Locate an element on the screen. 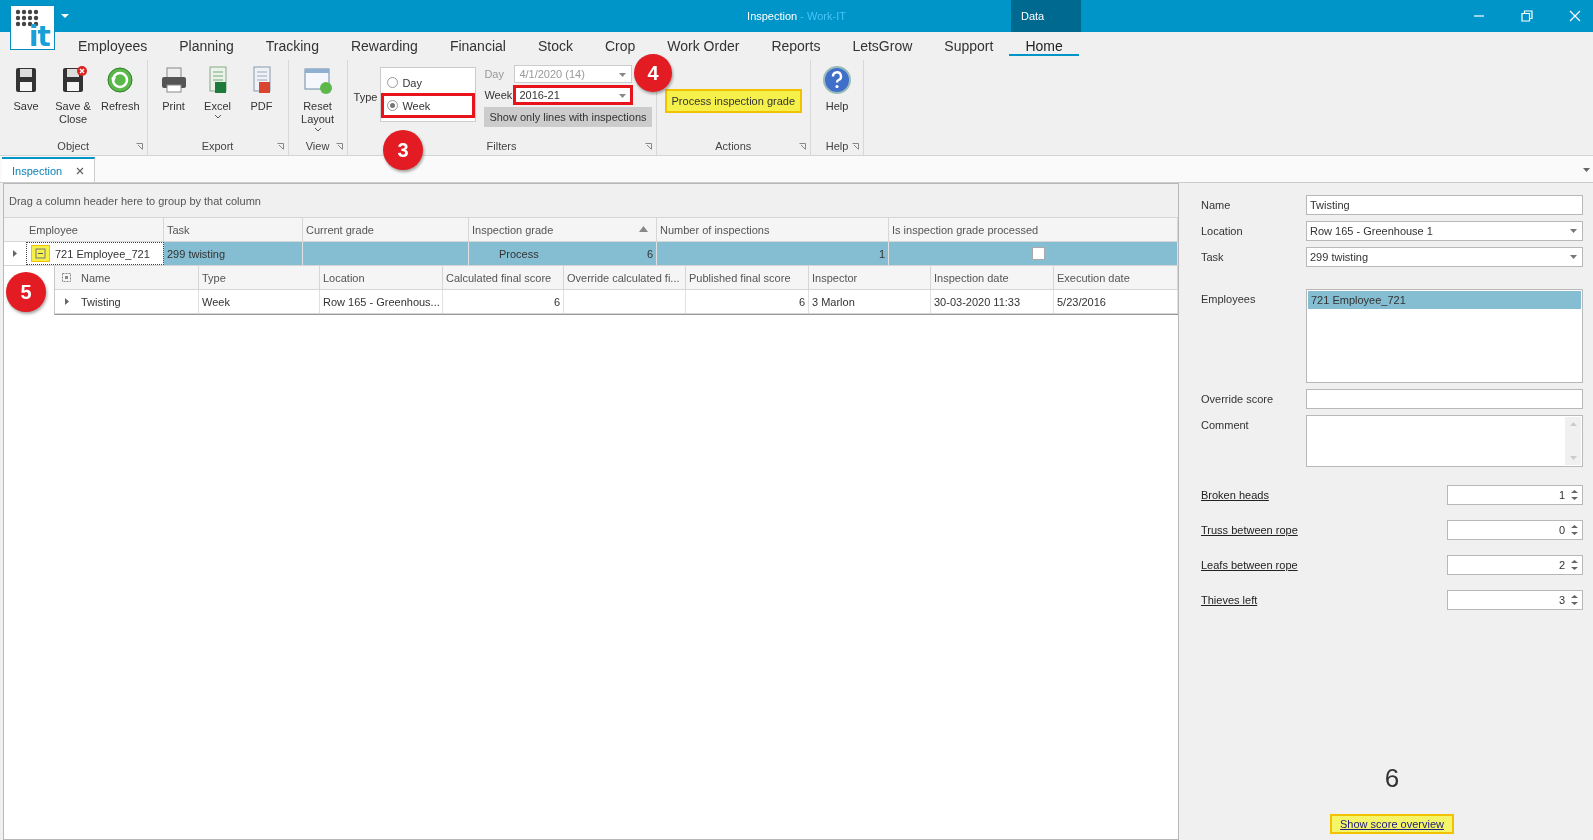 This screenshot has height=840, width=1593. table-cell: 5/23/2016 is located at coordinates (1081, 301).